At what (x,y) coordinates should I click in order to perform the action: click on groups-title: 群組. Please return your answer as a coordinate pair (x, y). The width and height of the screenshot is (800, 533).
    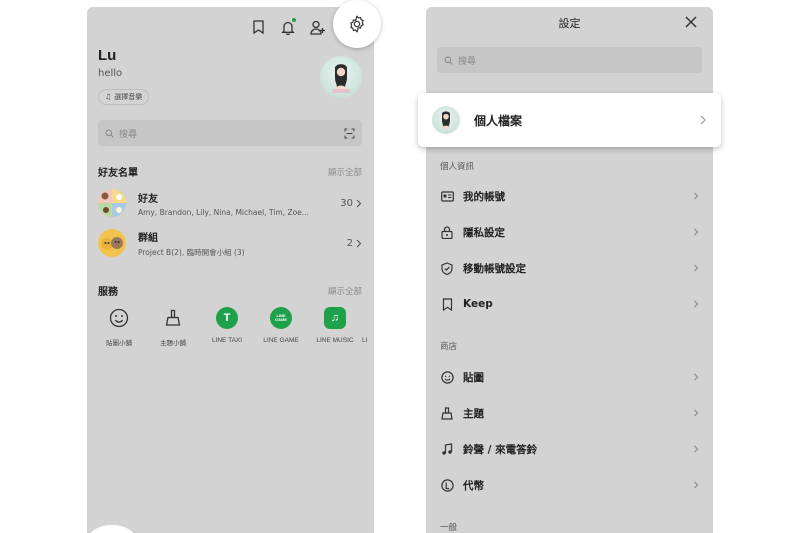
    Looking at the image, I should click on (148, 238).